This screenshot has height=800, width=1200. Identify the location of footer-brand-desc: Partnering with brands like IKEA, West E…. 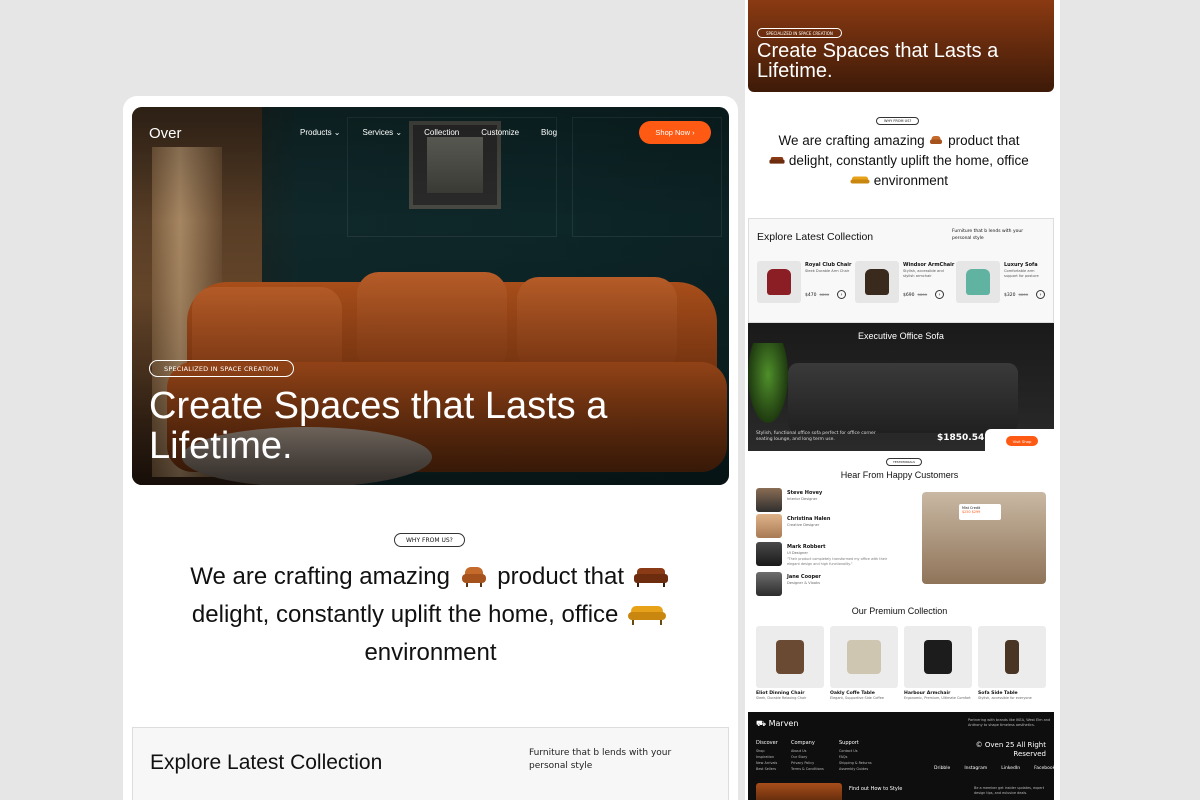
(1009, 722).